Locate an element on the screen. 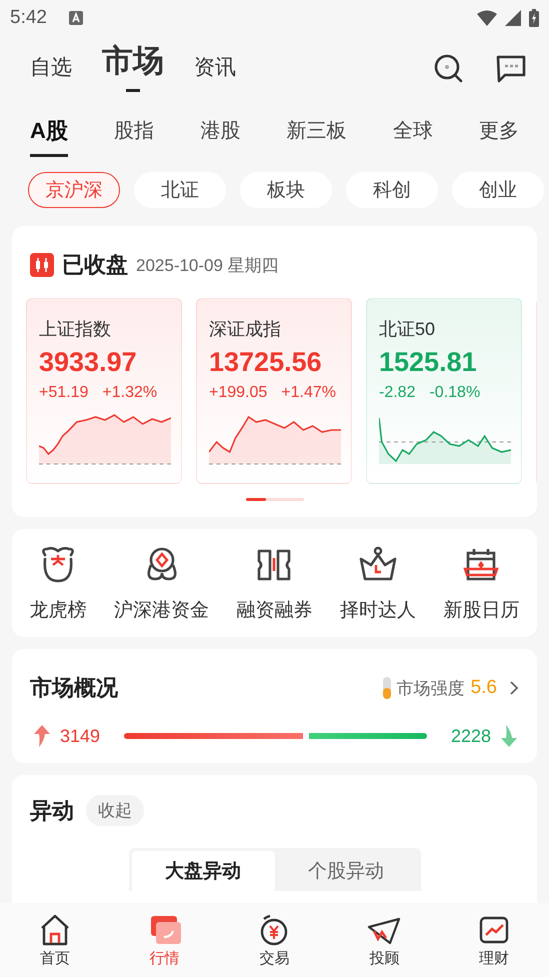  chevron-right-icon is located at coordinates (514, 688).